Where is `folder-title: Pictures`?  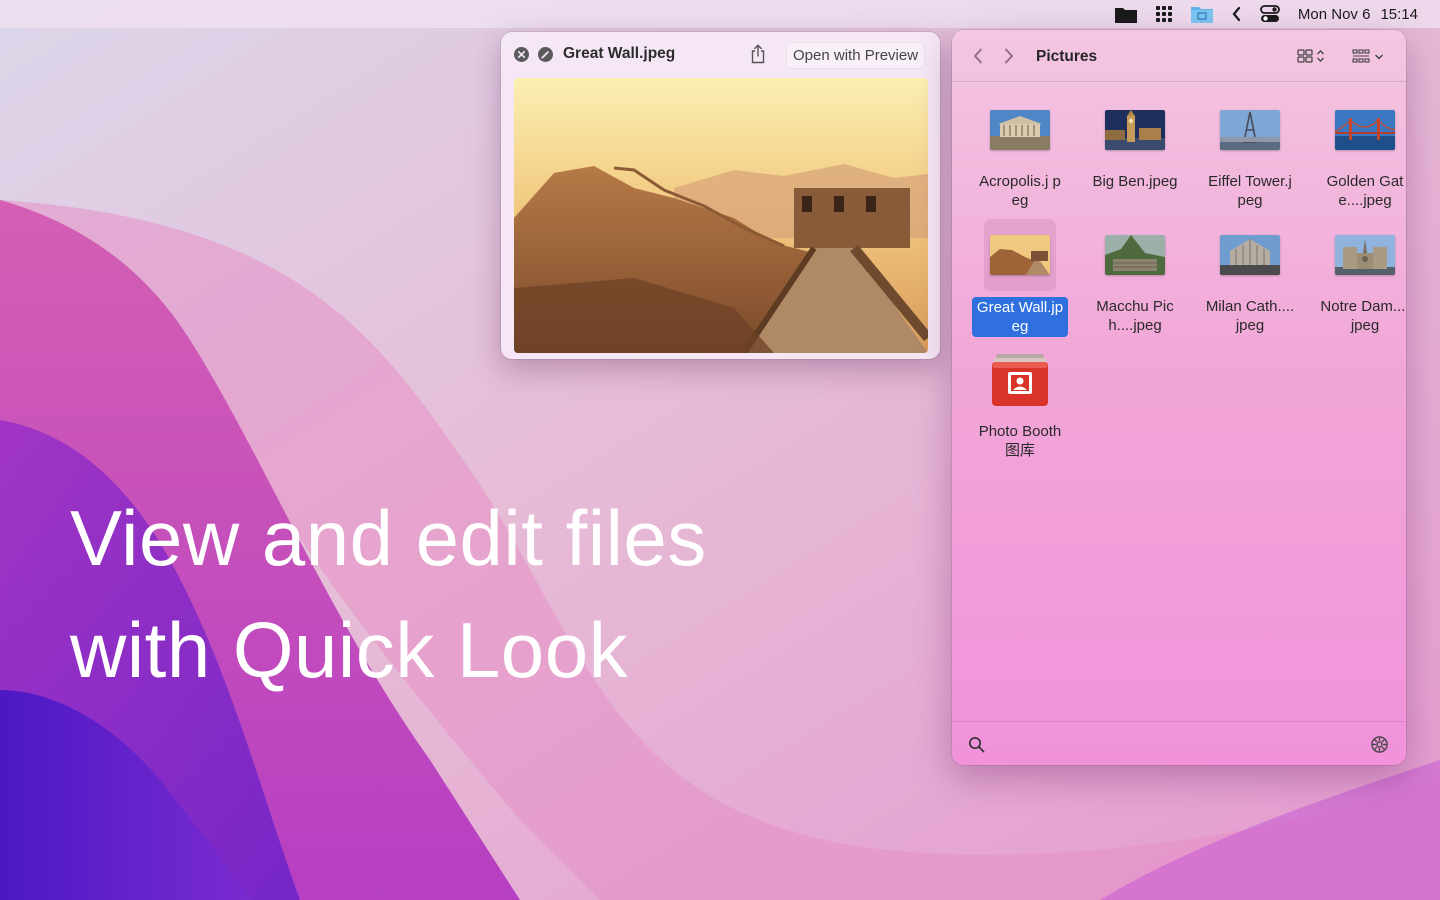 folder-title: Pictures is located at coordinates (1067, 56).